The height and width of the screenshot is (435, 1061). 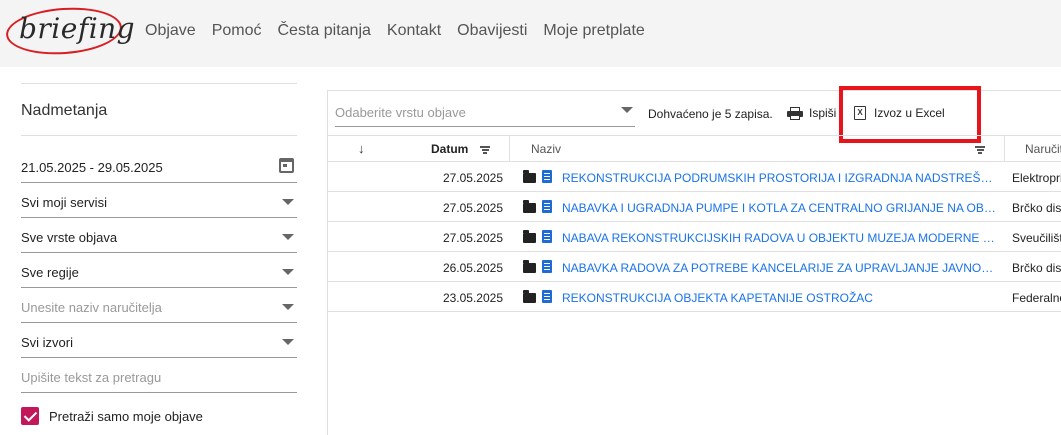 What do you see at coordinates (1036, 298) in the screenshot?
I see `row-narucitelj: Federalno` at bounding box center [1036, 298].